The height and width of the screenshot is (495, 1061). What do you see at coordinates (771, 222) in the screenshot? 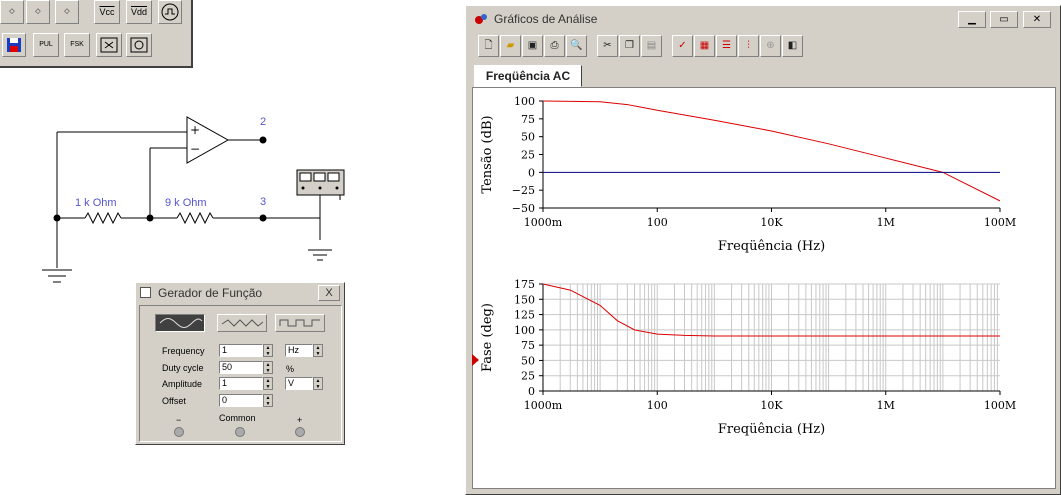
I see `x-tick-label: 10K` at bounding box center [771, 222].